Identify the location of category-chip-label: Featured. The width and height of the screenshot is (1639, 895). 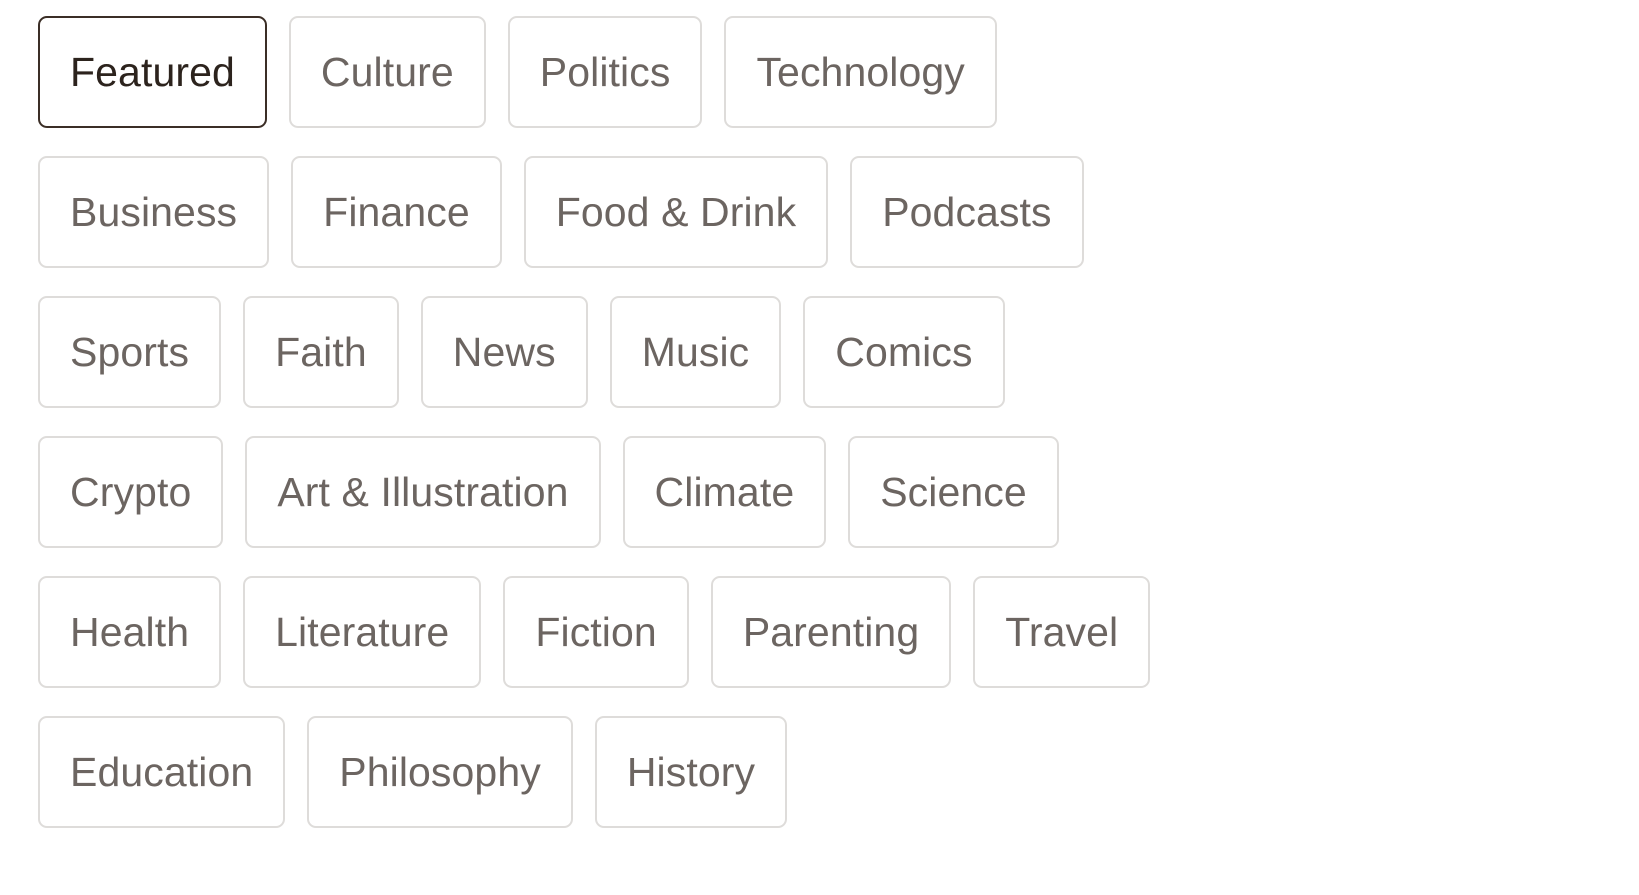
(152, 71).